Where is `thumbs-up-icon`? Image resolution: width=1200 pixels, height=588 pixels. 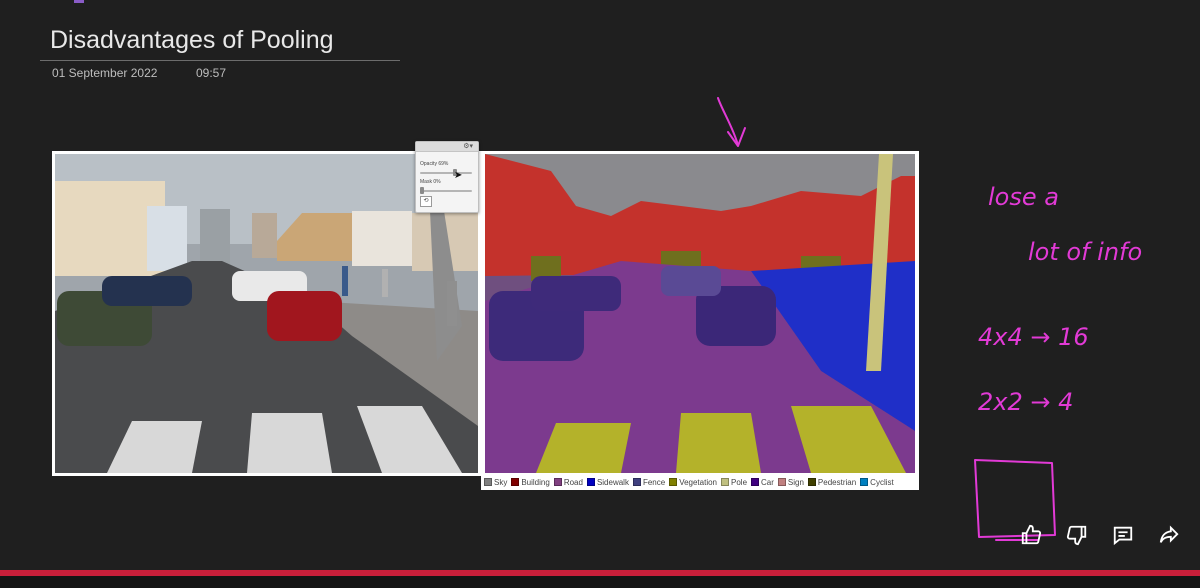 thumbs-up-icon is located at coordinates (1031, 535).